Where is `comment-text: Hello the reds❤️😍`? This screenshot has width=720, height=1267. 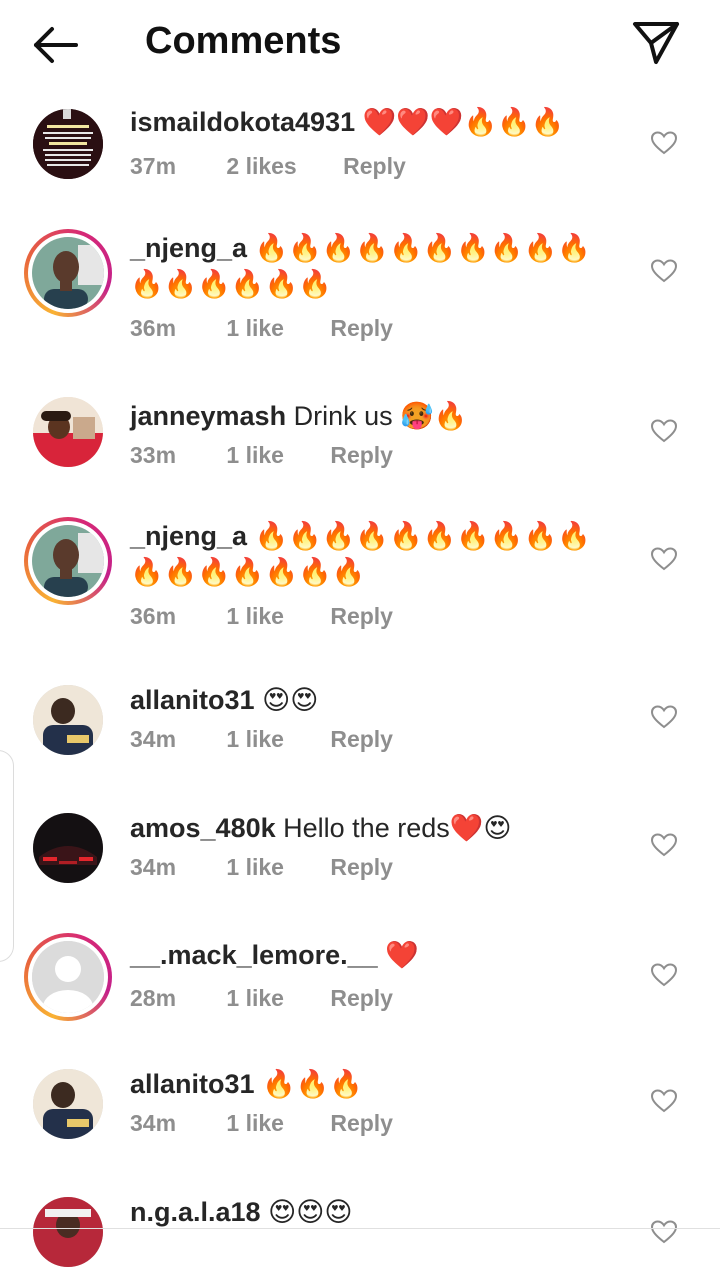
comment-text: Hello the reds❤️😍 is located at coordinates (397, 828).